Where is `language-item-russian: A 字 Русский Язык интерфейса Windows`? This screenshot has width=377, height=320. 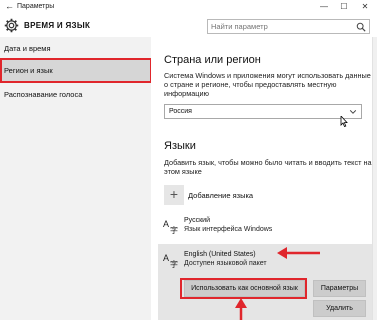 language-item-russian: A 字 Русский Язык интерфейса Windows is located at coordinates (265, 228).